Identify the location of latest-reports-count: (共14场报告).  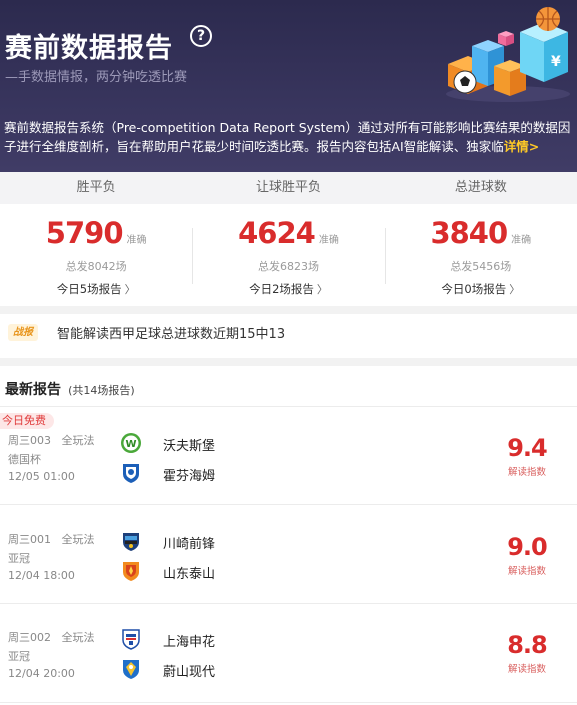
(101, 390).